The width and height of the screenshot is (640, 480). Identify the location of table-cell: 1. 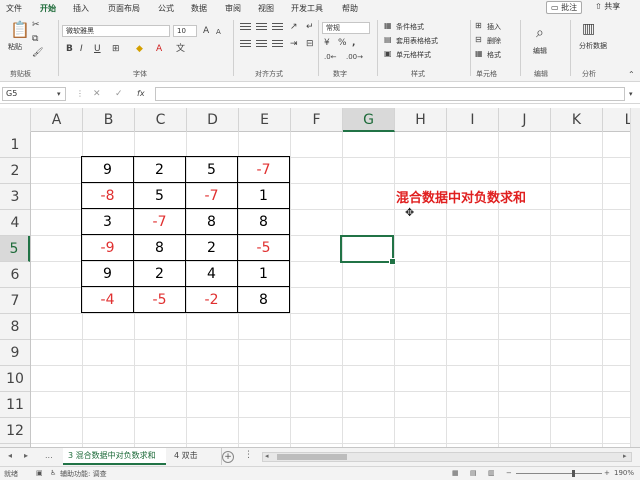
(263, 195).